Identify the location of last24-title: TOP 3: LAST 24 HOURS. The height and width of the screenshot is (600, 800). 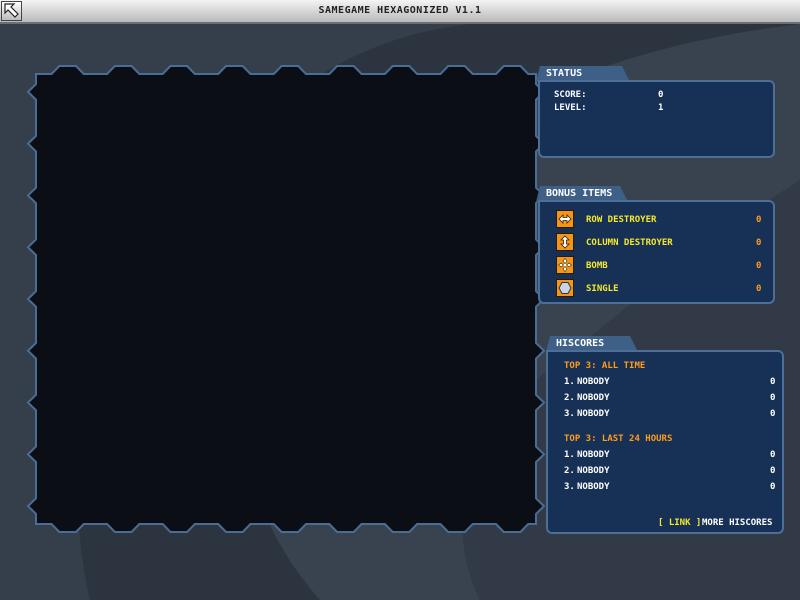
(618, 439).